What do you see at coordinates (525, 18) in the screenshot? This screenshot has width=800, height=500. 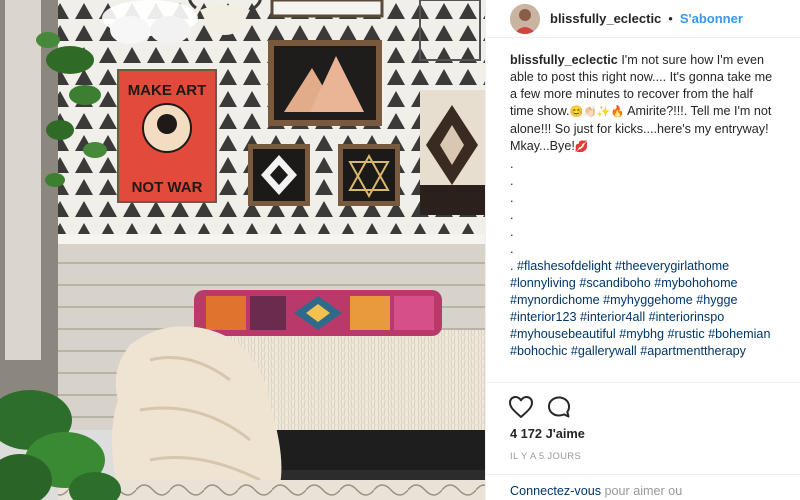 I see `avatar` at bounding box center [525, 18].